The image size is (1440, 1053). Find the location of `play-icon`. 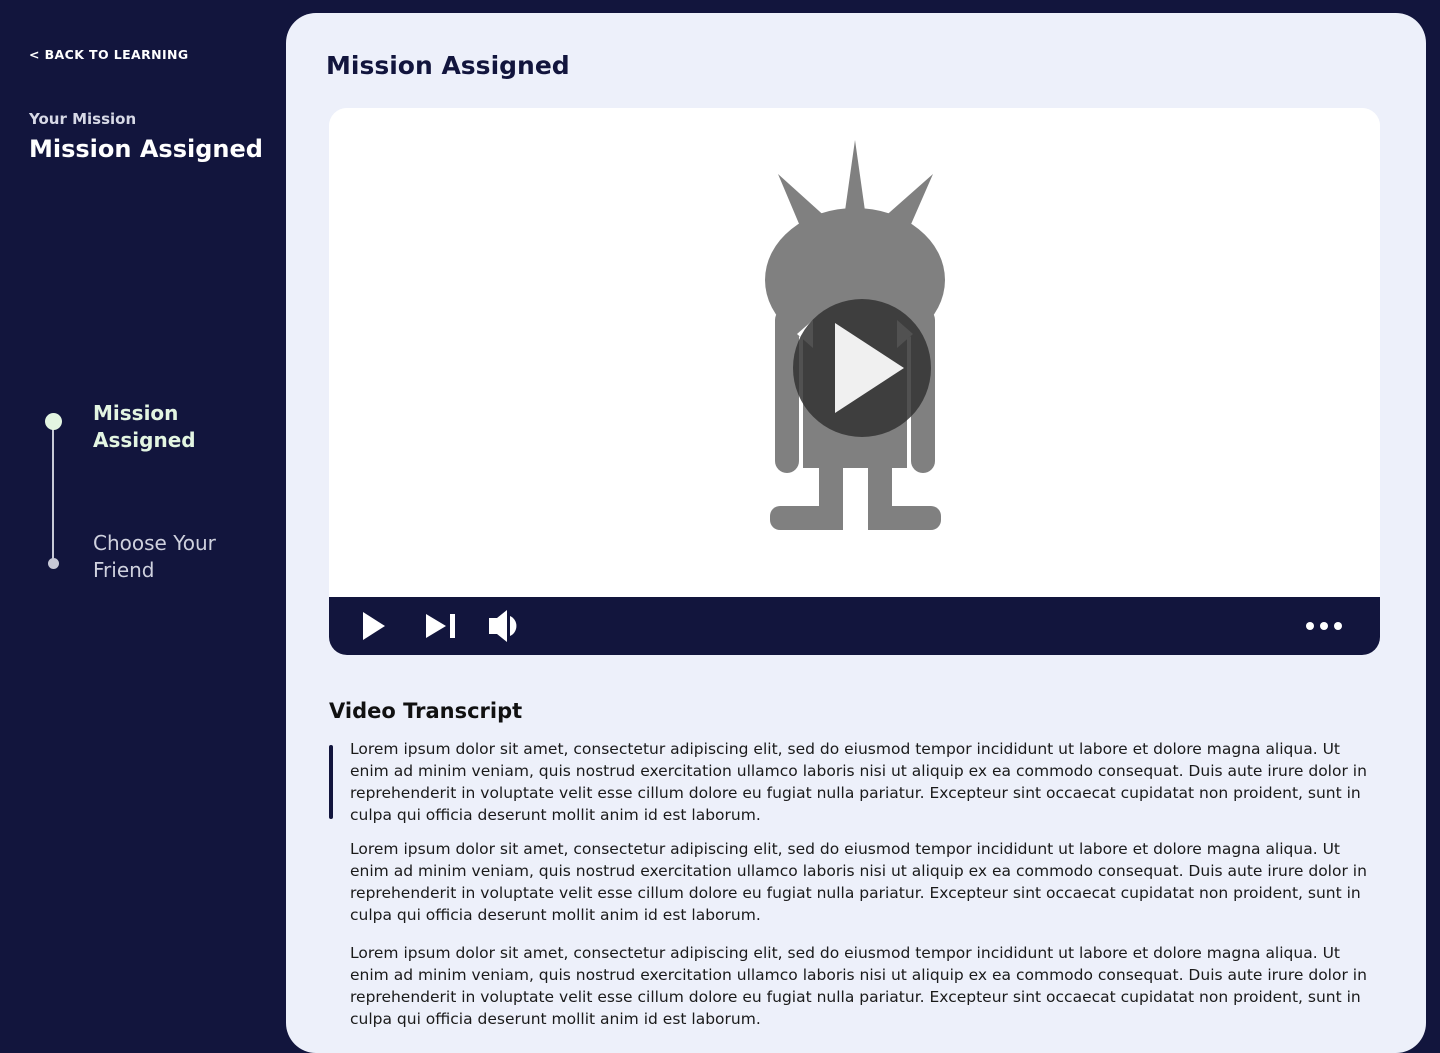

play-icon is located at coordinates (374, 626).